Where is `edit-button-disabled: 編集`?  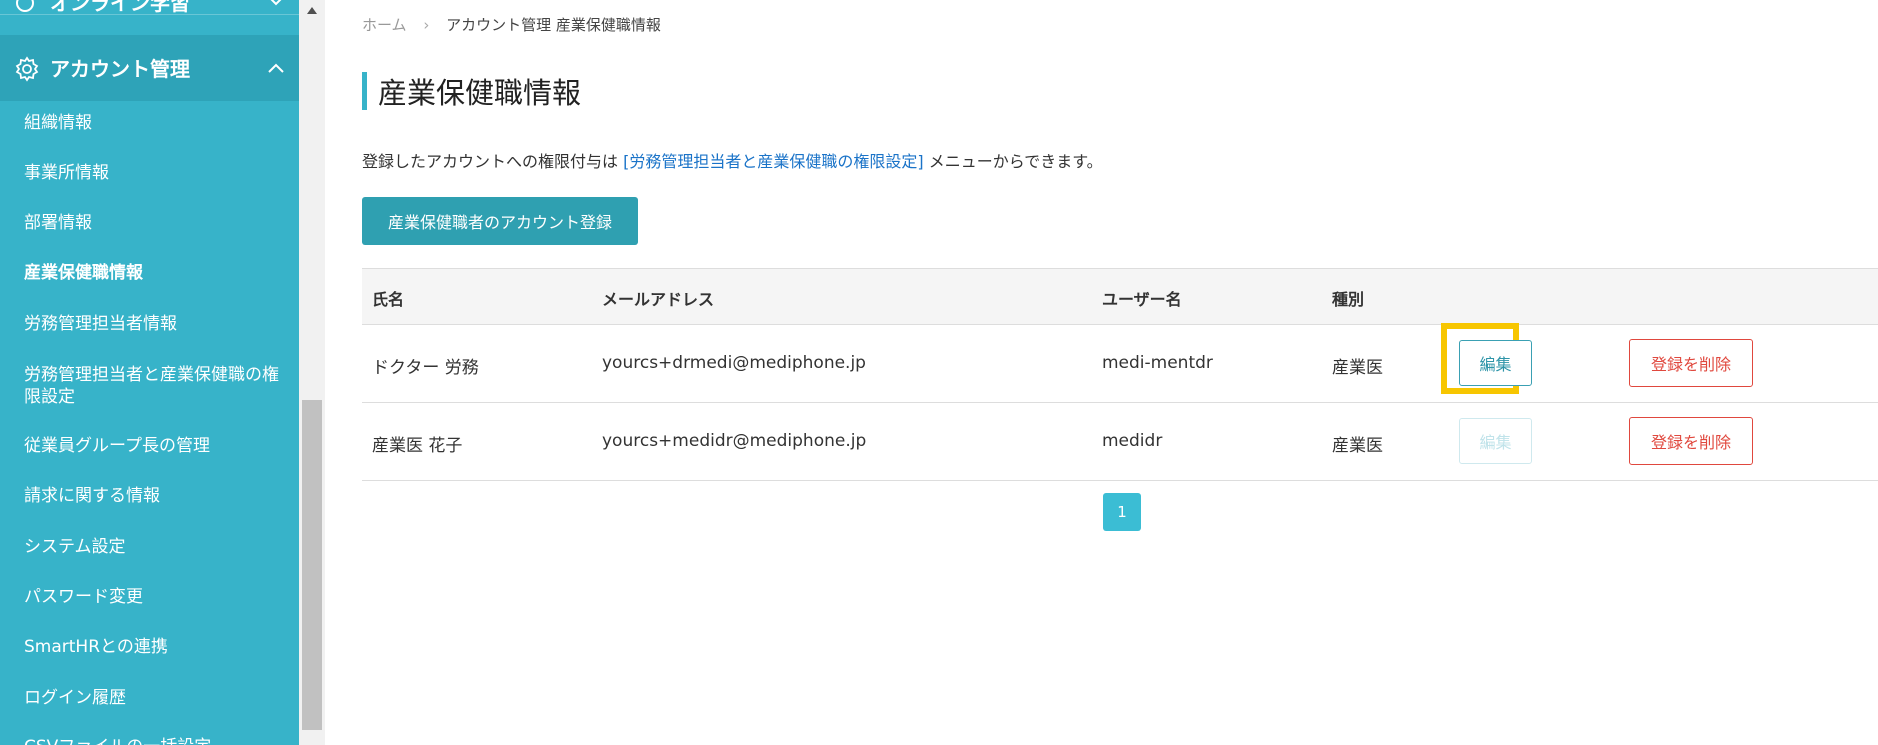 edit-button-disabled: 編集 is located at coordinates (1495, 441).